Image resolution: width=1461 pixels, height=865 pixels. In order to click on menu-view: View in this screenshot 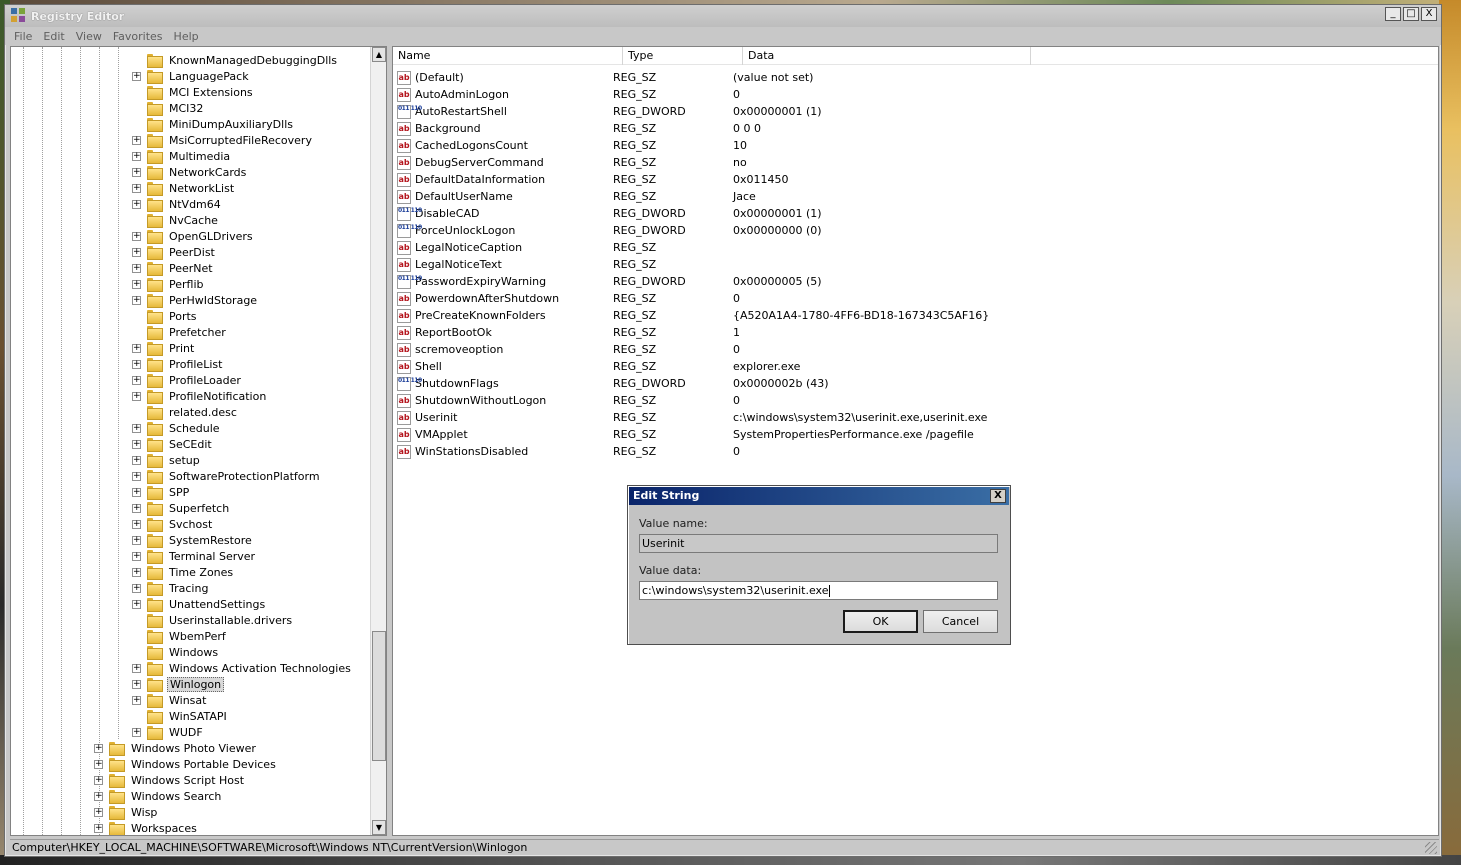, I will do `click(90, 36)`.